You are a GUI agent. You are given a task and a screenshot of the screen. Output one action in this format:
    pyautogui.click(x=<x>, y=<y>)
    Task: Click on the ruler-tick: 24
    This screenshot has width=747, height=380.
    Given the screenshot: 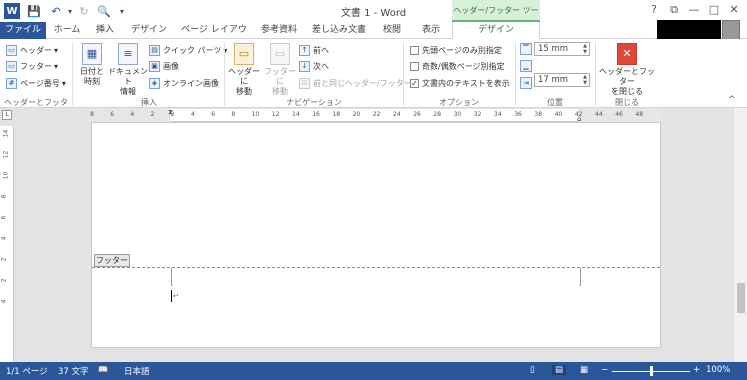 What is the action you would take?
    pyautogui.click(x=397, y=114)
    